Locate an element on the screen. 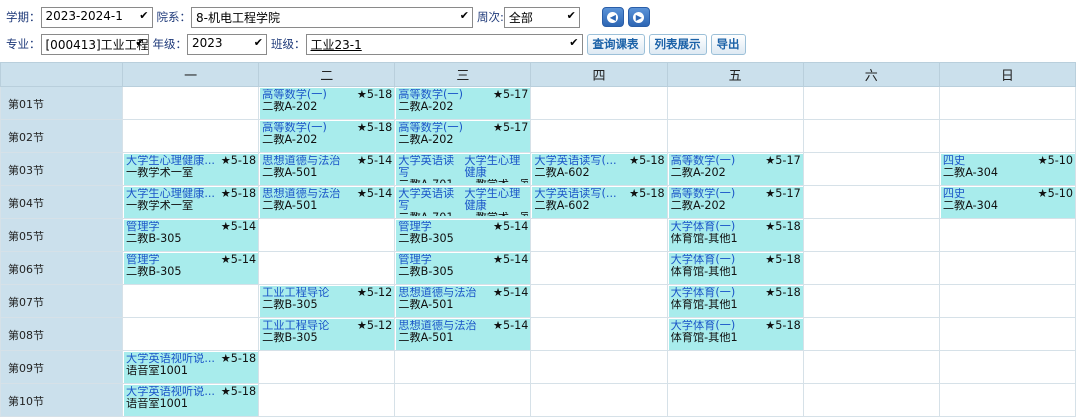 The image size is (1080, 418). timetable-cell: 大学体育(一) ★5-18 体育馆-其他1 is located at coordinates (735, 334).